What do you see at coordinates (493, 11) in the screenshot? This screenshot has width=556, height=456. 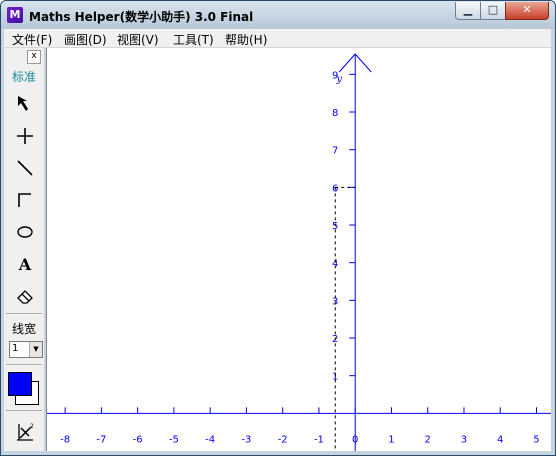 I see `maximize-button: □` at bounding box center [493, 11].